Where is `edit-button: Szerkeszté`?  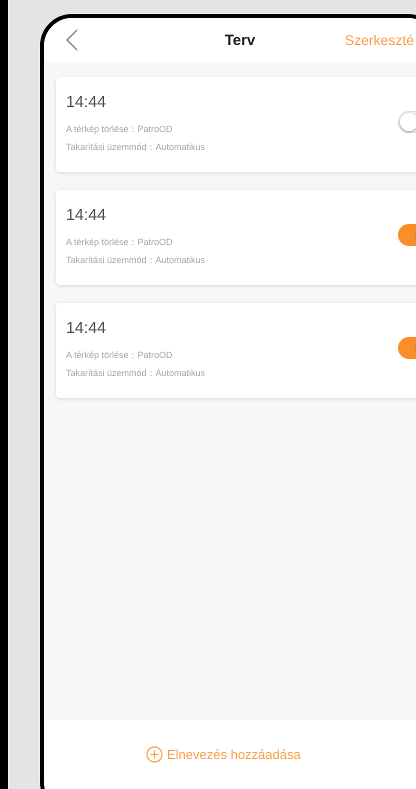 edit-button: Szerkeszté is located at coordinates (379, 40).